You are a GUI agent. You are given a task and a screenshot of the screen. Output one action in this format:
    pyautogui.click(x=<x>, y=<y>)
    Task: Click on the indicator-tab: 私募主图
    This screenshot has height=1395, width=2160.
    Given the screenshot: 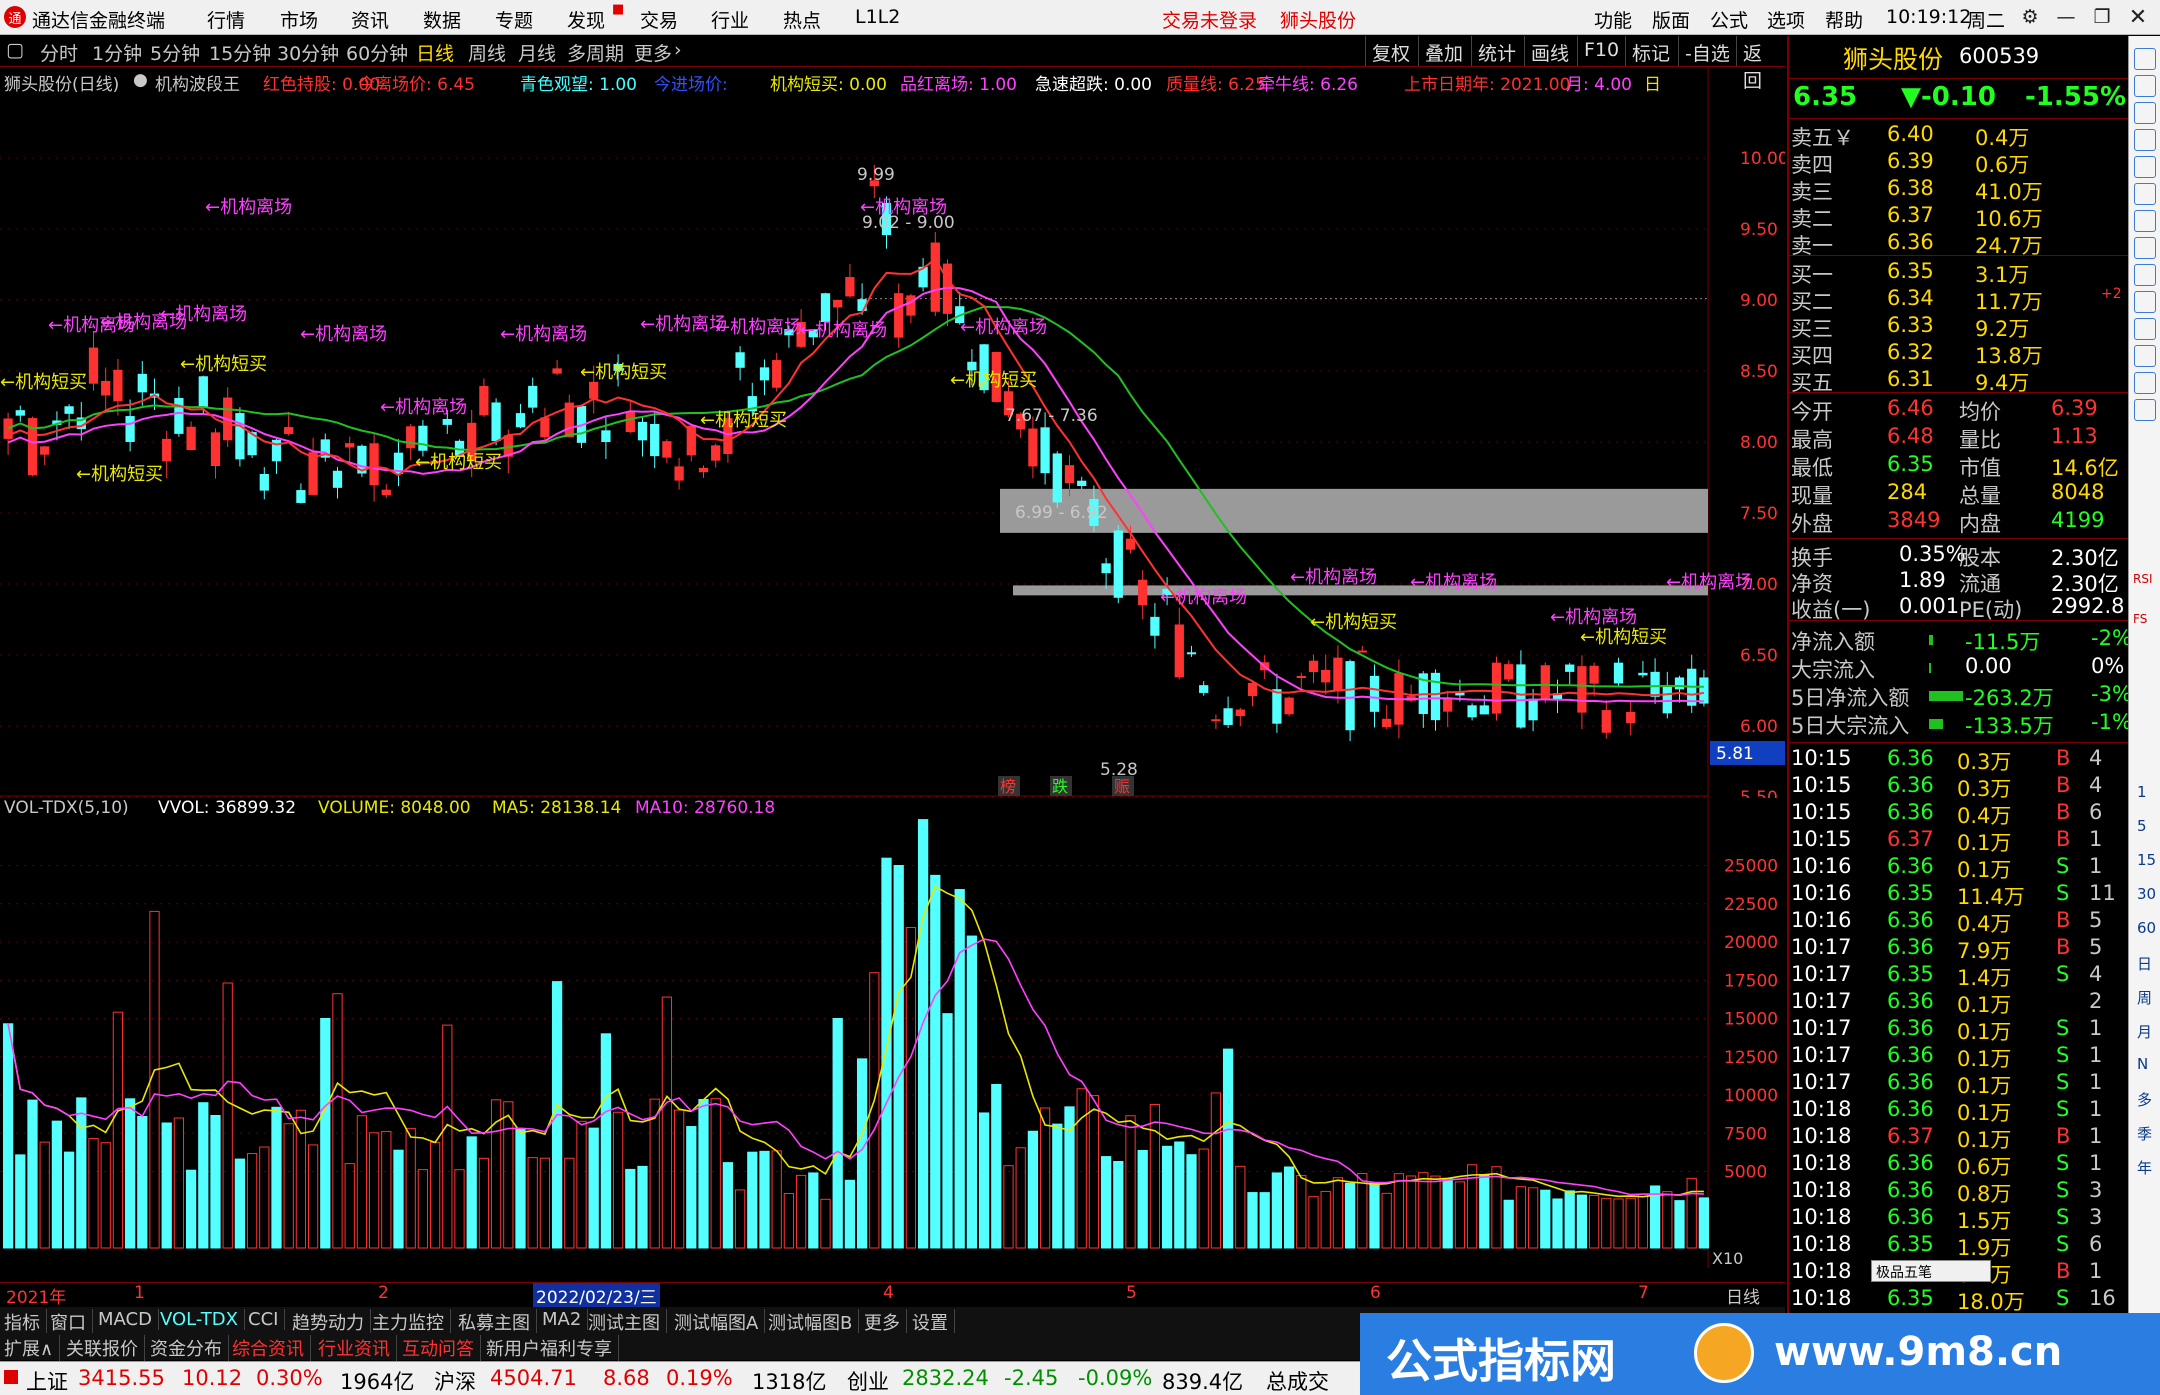 What is the action you would take?
    pyautogui.click(x=497, y=1322)
    